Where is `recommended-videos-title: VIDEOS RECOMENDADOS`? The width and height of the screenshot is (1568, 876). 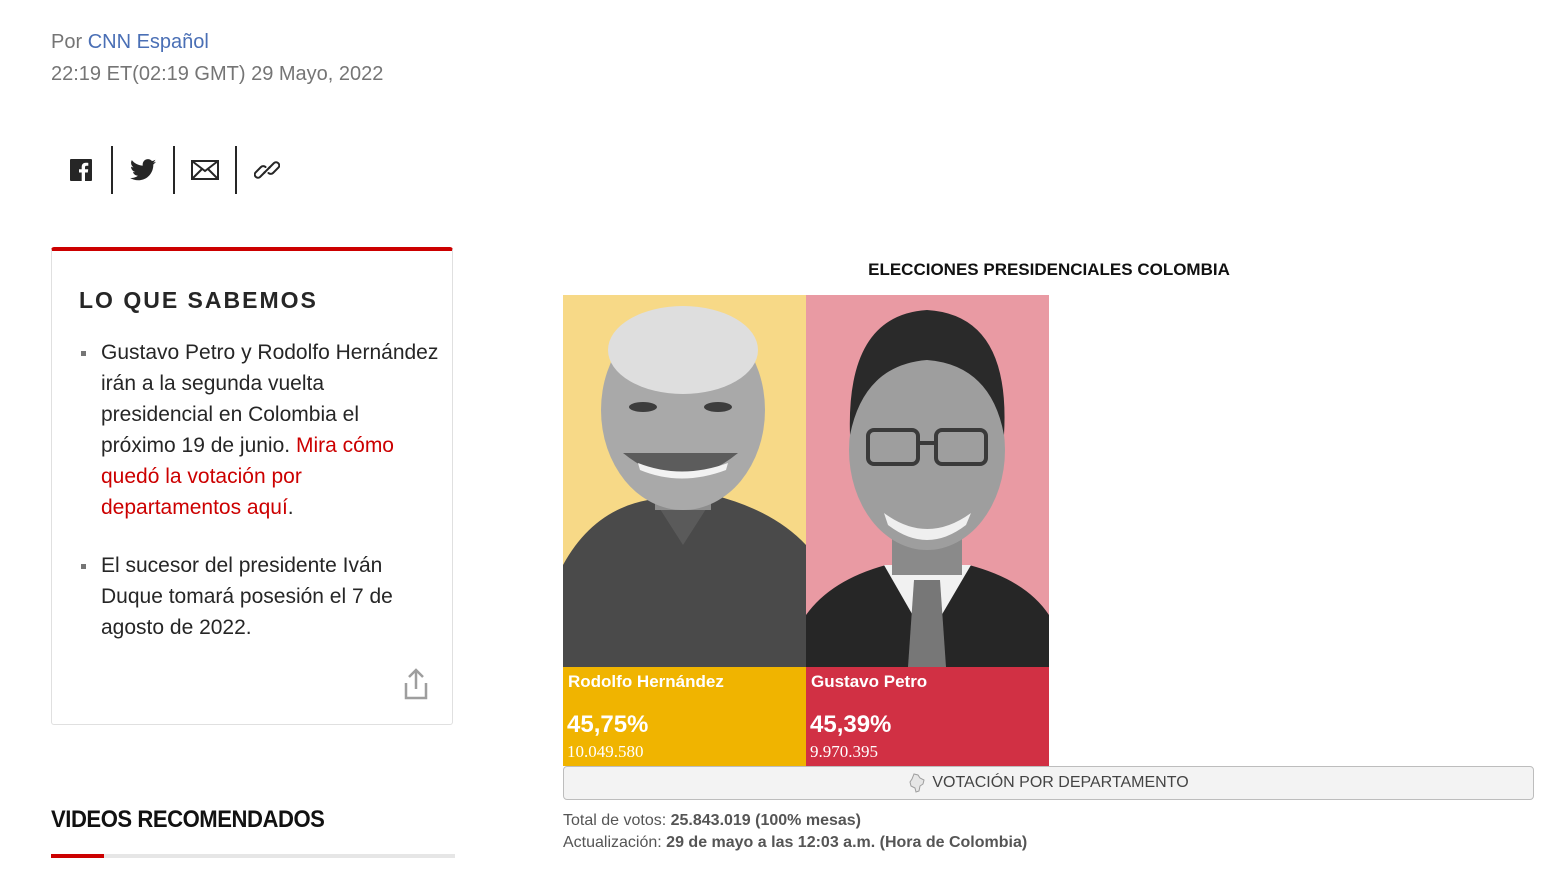
recommended-videos-title: VIDEOS RECOMENDADOS is located at coordinates (188, 819).